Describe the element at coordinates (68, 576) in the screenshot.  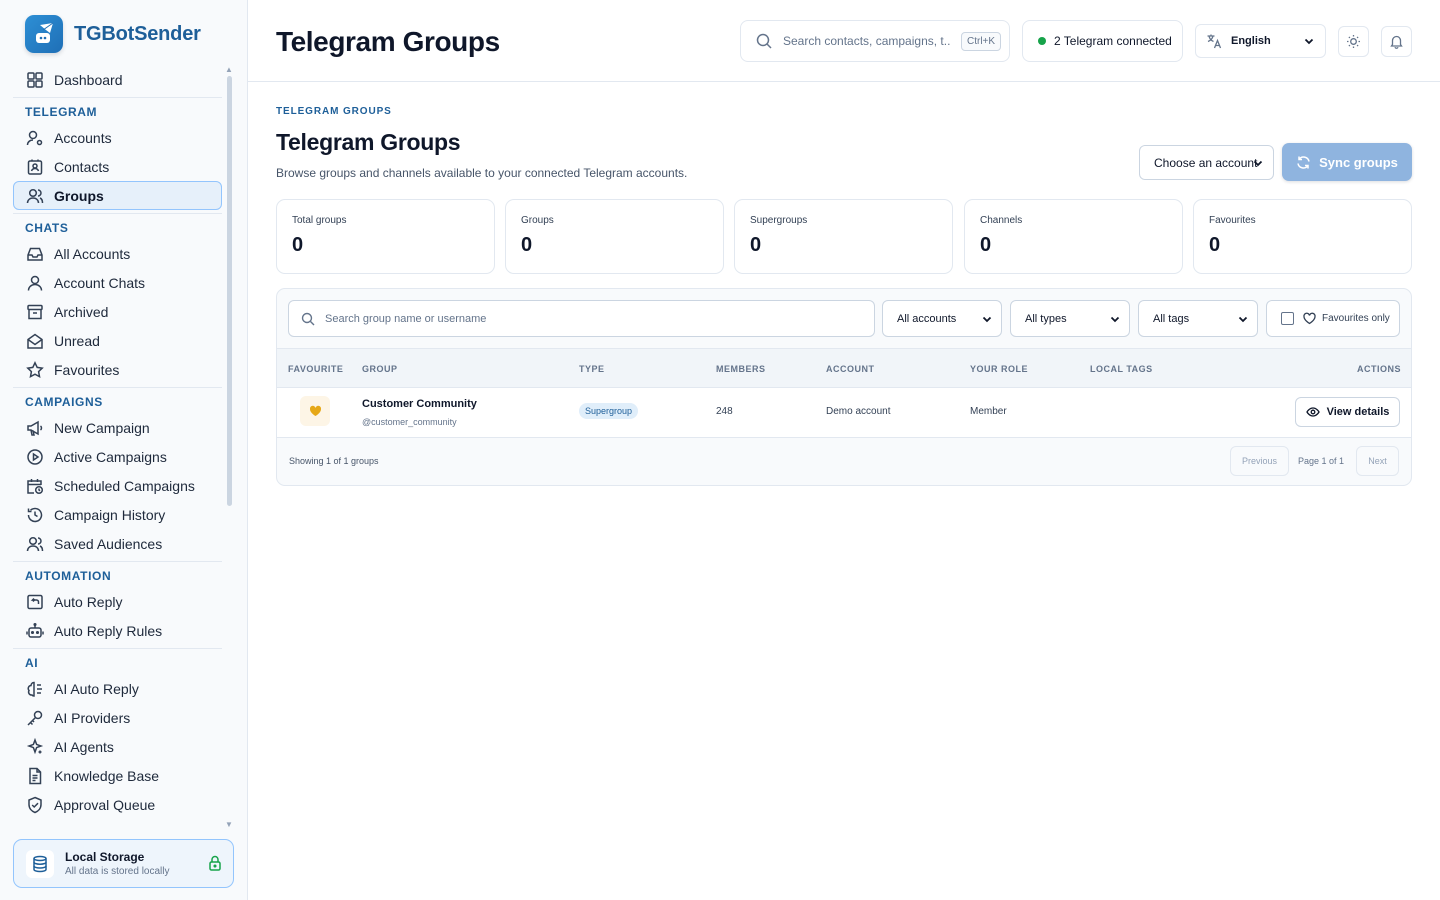
I see `section-automation: AUTOMATION` at that location.